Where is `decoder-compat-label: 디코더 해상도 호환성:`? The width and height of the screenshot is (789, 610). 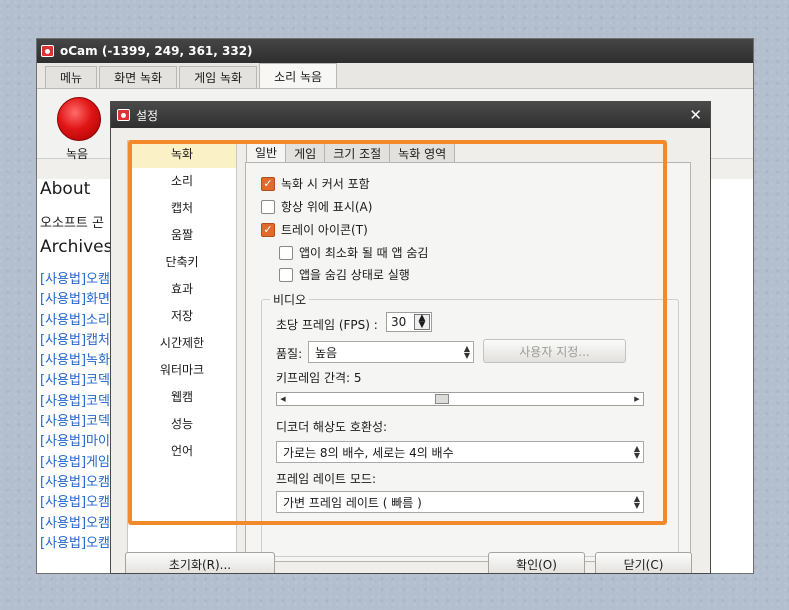
decoder-compat-label: 디코더 해상도 호환성: is located at coordinates (332, 427).